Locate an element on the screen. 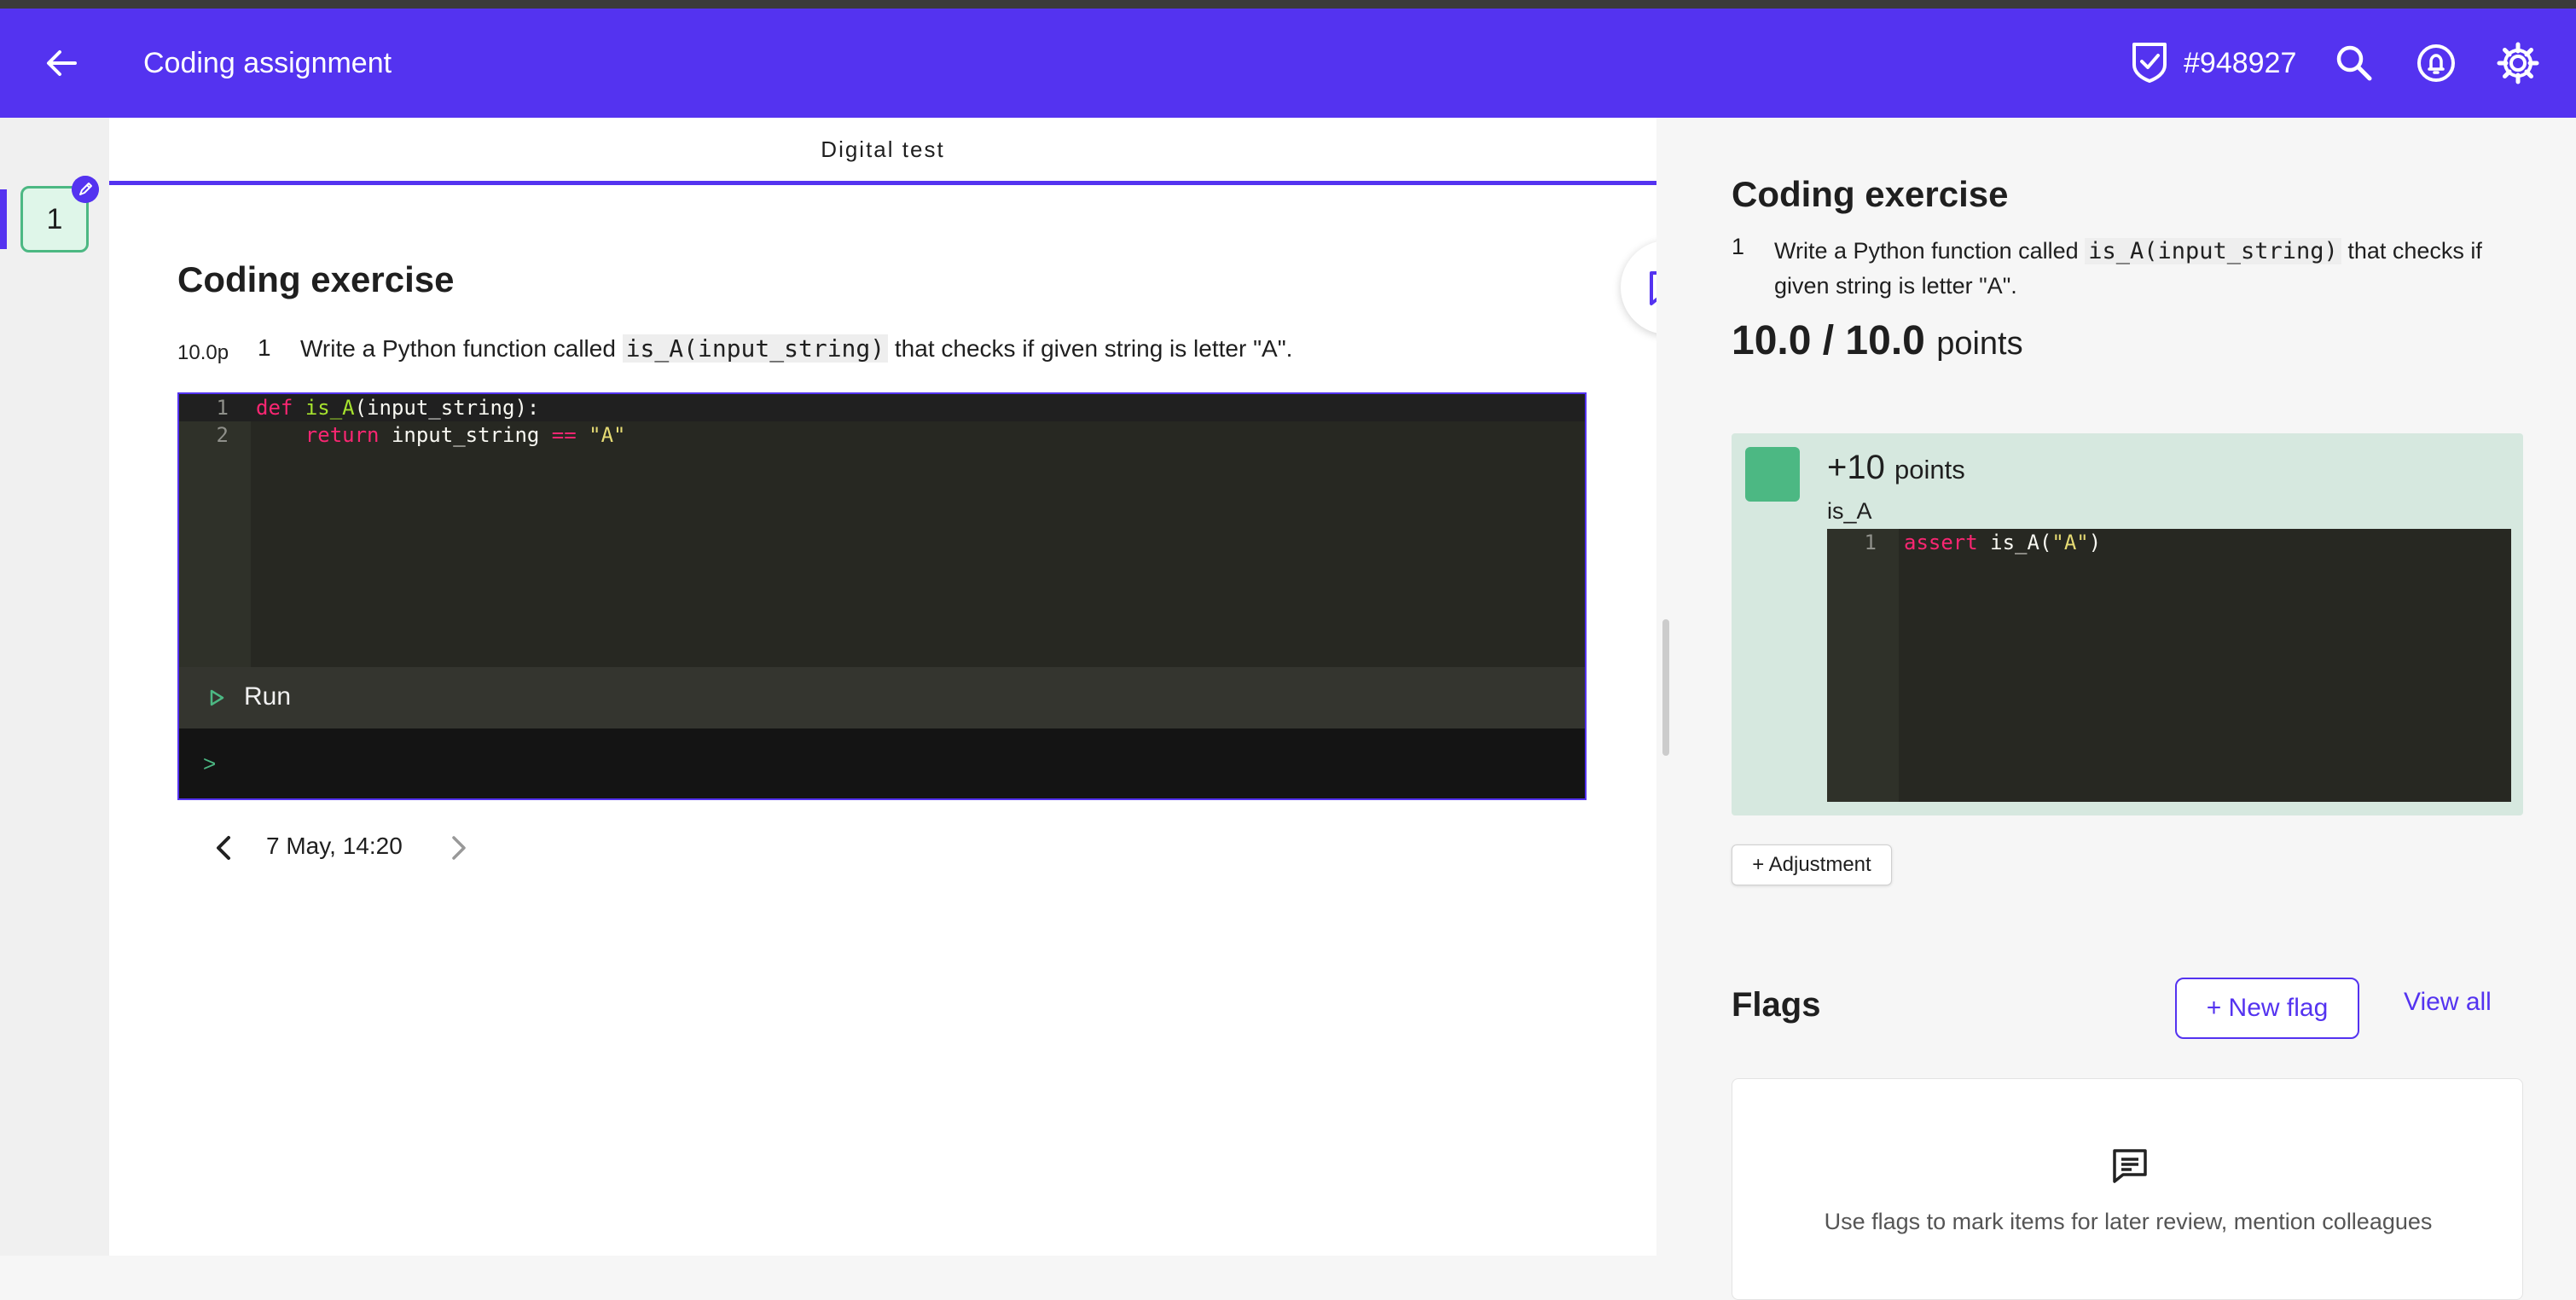 Image resolution: width=2576 pixels, height=1300 pixels. flags-heading: Flags is located at coordinates (1776, 1005).